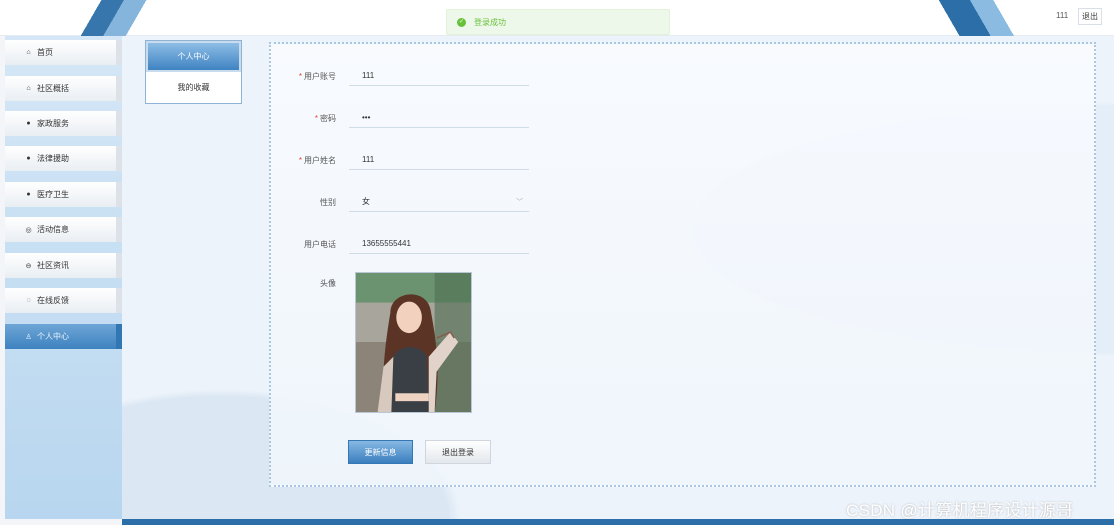 The height and width of the screenshot is (525, 1114). What do you see at coordinates (439, 160) in the screenshot?
I see `name-field: 111` at bounding box center [439, 160].